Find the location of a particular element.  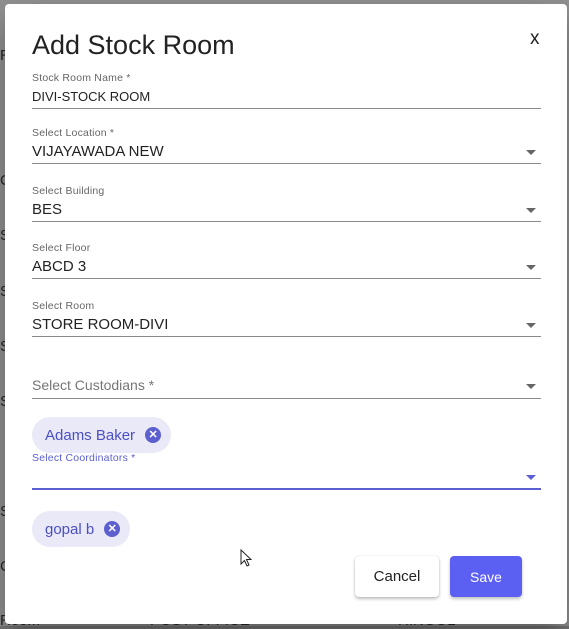

location-value-wrap: VIJAYAWADA NEW is located at coordinates (286, 152).